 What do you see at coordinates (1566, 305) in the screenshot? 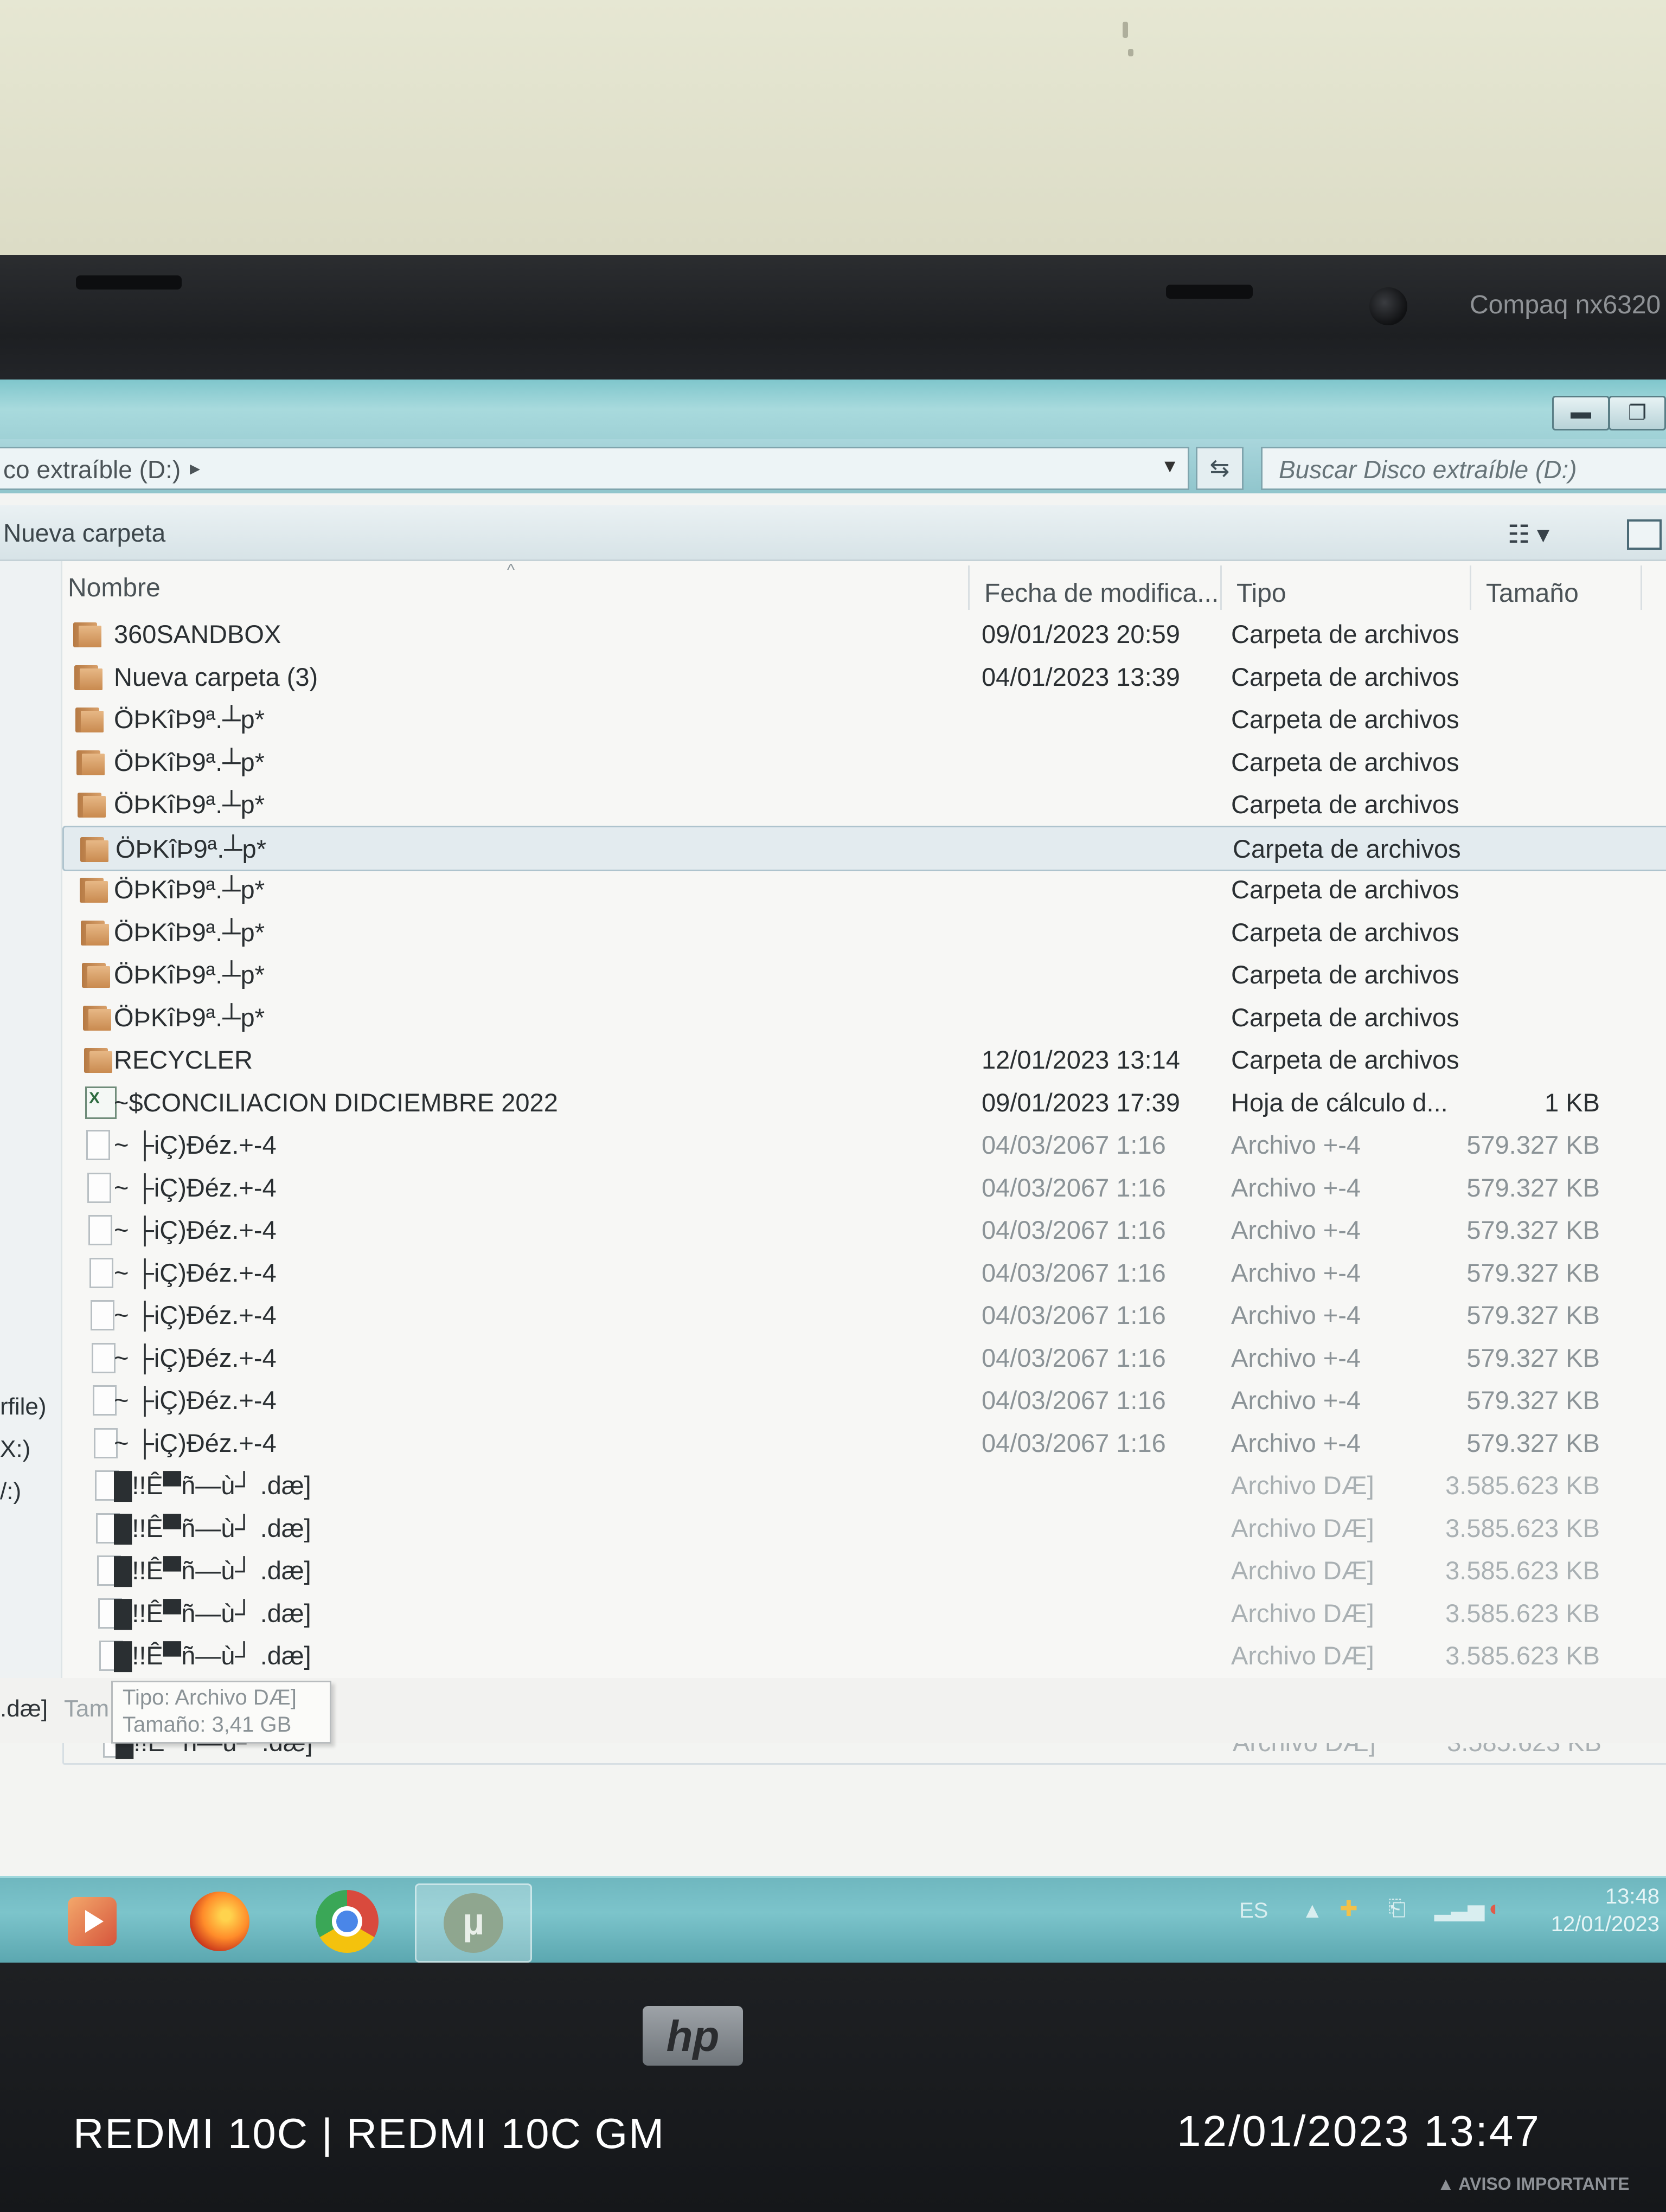
I see `laptop-model-label: Compaq nx6320` at bounding box center [1566, 305].